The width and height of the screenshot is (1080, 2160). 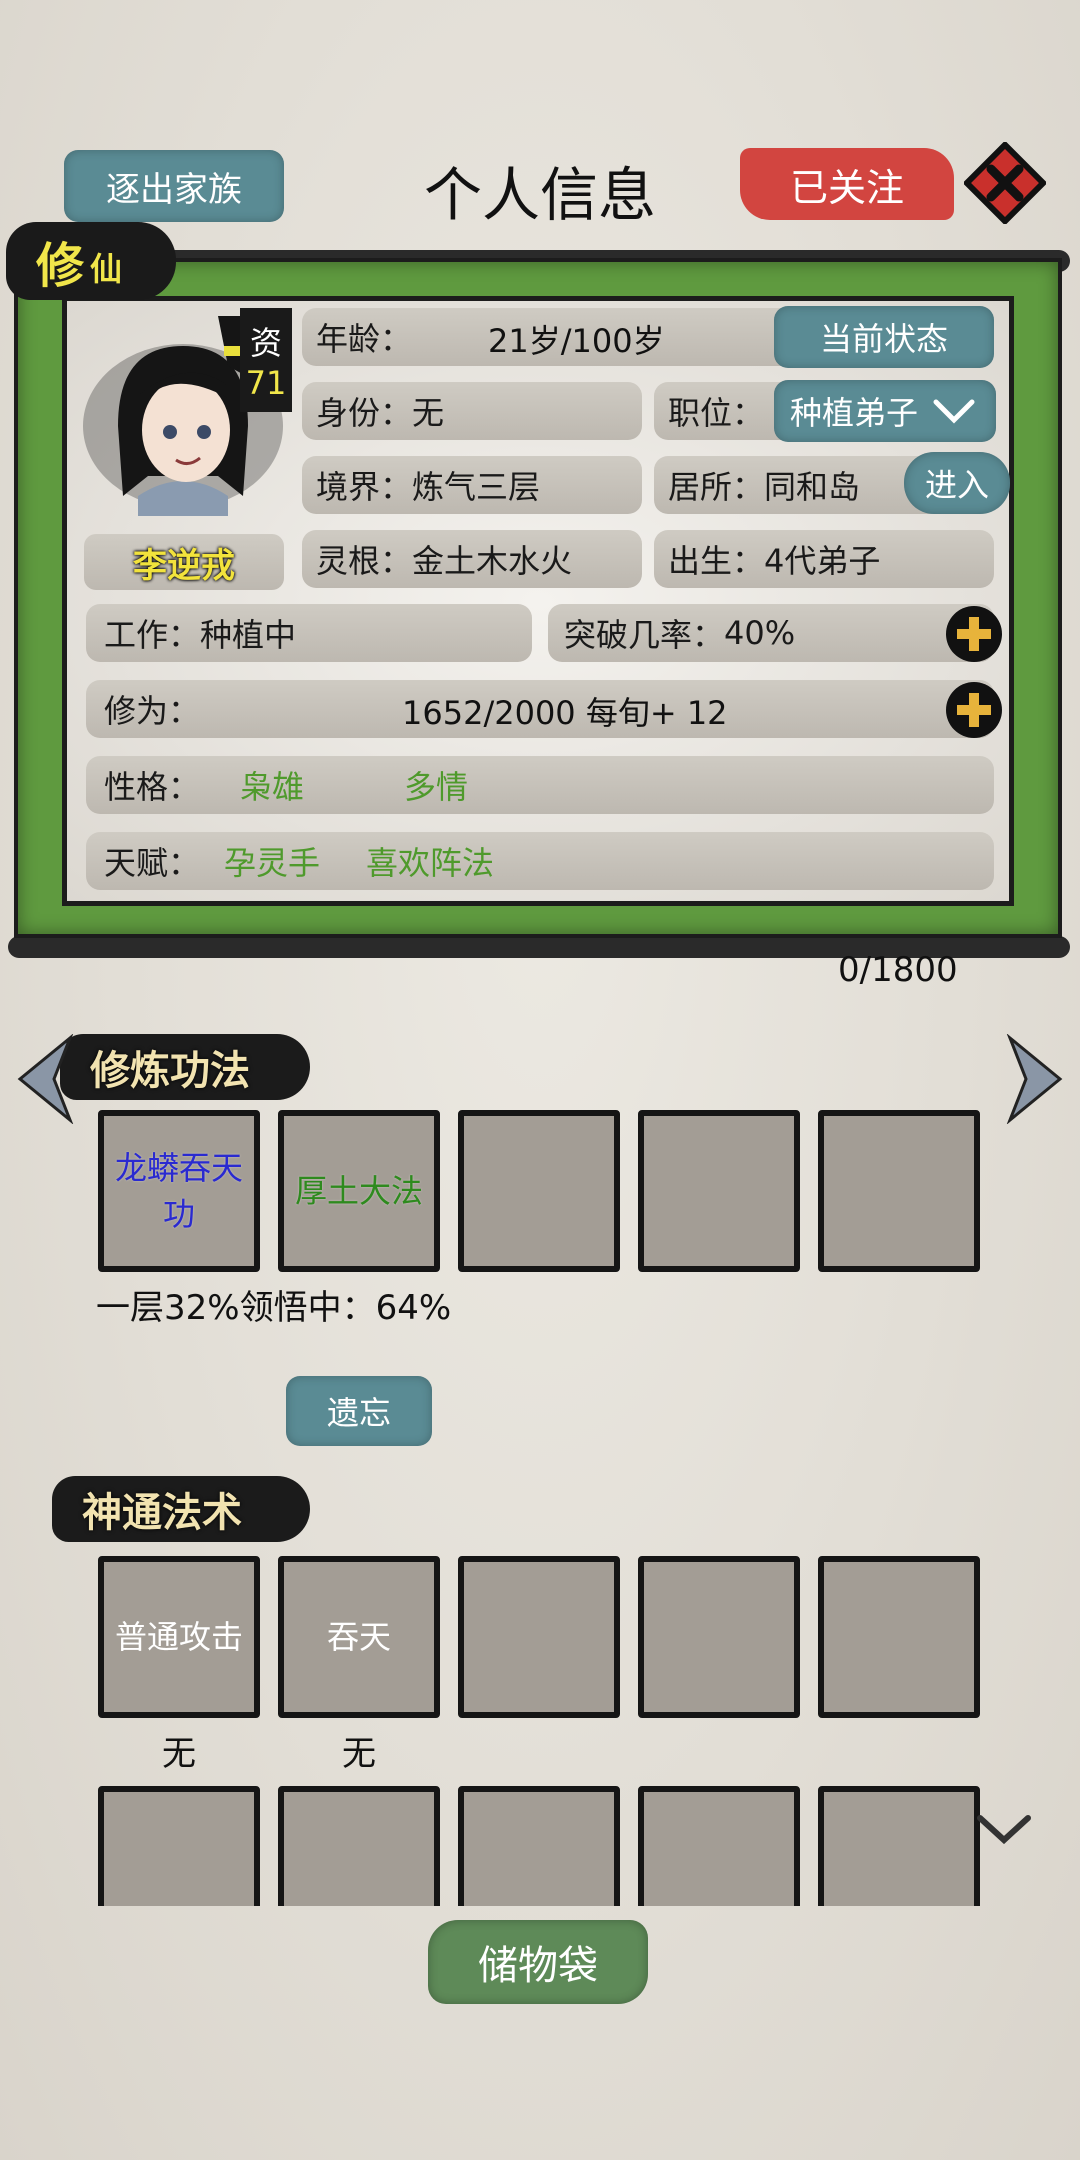 I want to click on cultivation-value: 1652/2000 每旬+ 12, so click(x=565, y=713).